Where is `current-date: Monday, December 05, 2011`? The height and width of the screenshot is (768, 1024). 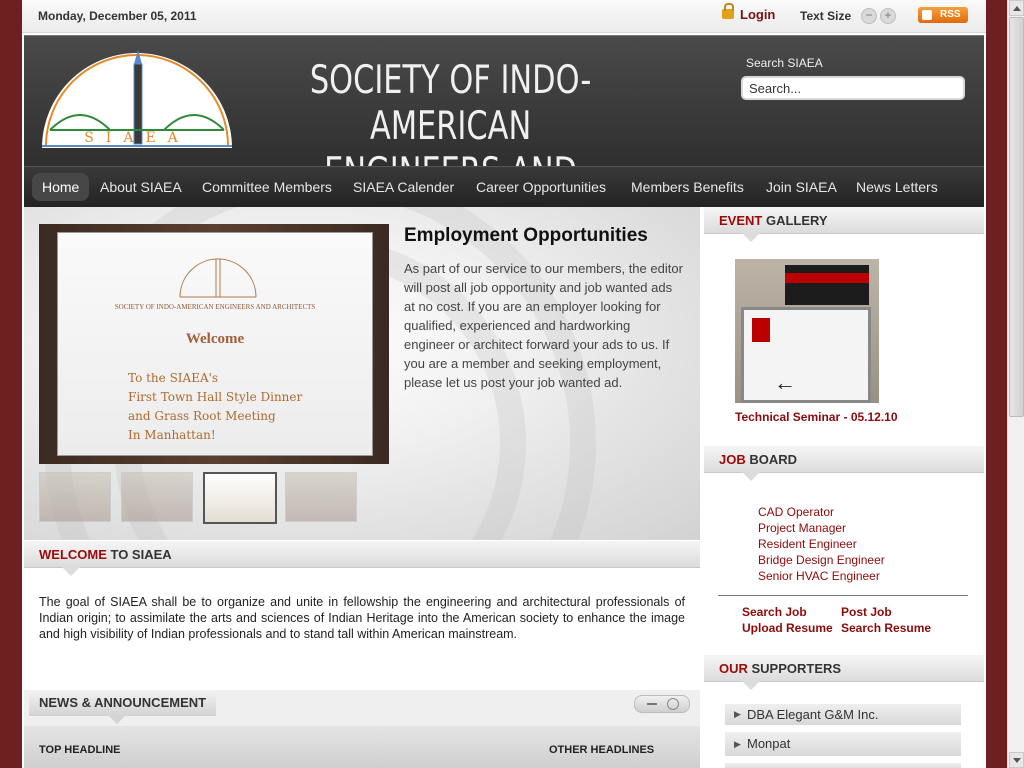
current-date: Monday, December 05, 2011 is located at coordinates (117, 16).